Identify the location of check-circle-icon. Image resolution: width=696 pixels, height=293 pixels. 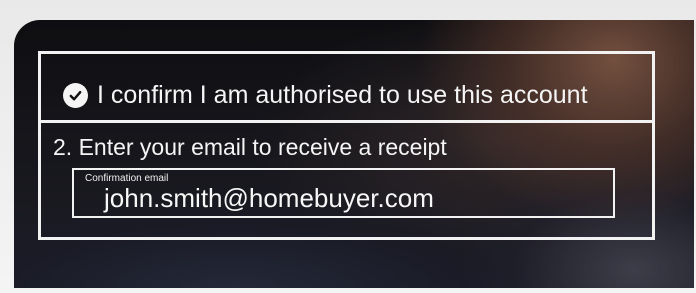
(75, 95).